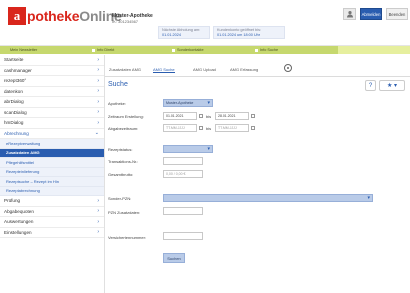 This screenshot has width=410, height=293. I want to click on page-title: Suche, so click(118, 84).